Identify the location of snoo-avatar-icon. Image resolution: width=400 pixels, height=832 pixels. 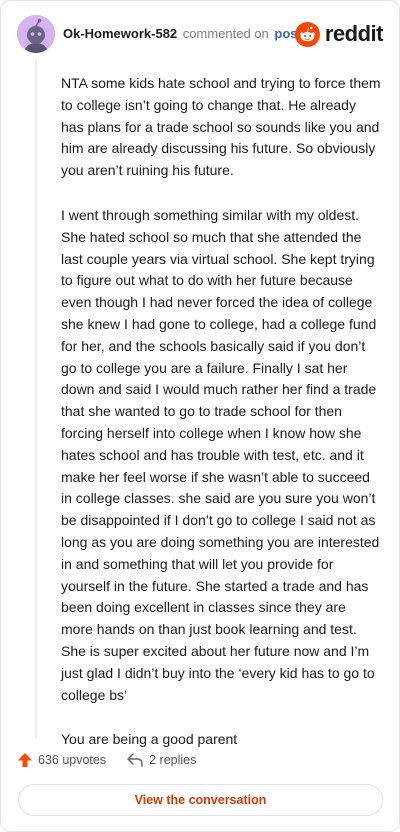
(36, 34).